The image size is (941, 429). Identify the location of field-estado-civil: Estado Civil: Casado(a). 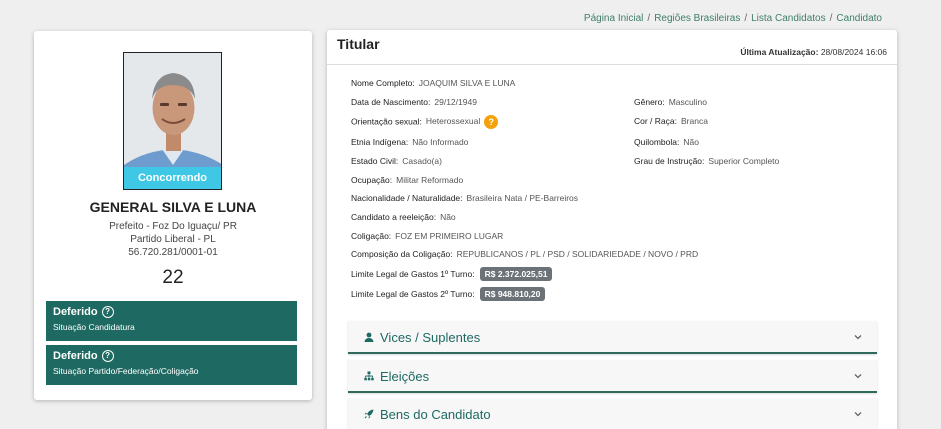
(396, 161).